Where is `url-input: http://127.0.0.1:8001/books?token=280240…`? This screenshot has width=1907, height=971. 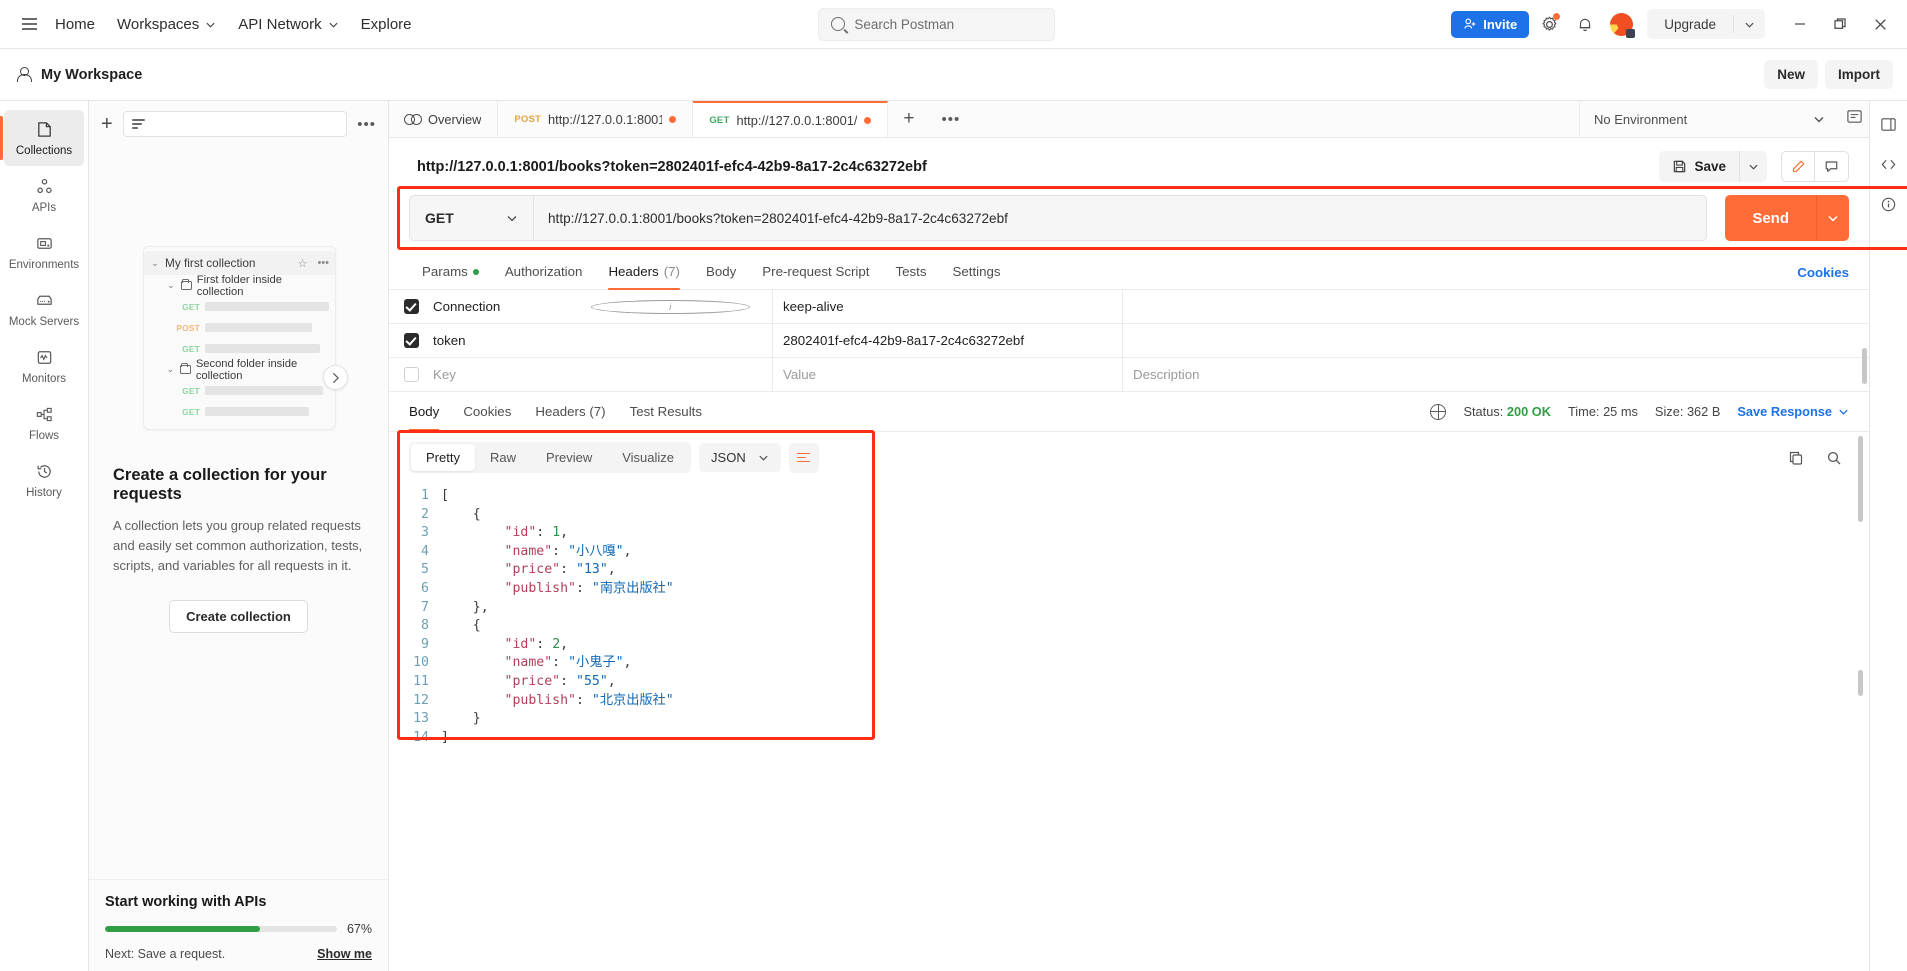 url-input: http://127.0.0.1:8001/books?token=280240… is located at coordinates (1121, 218).